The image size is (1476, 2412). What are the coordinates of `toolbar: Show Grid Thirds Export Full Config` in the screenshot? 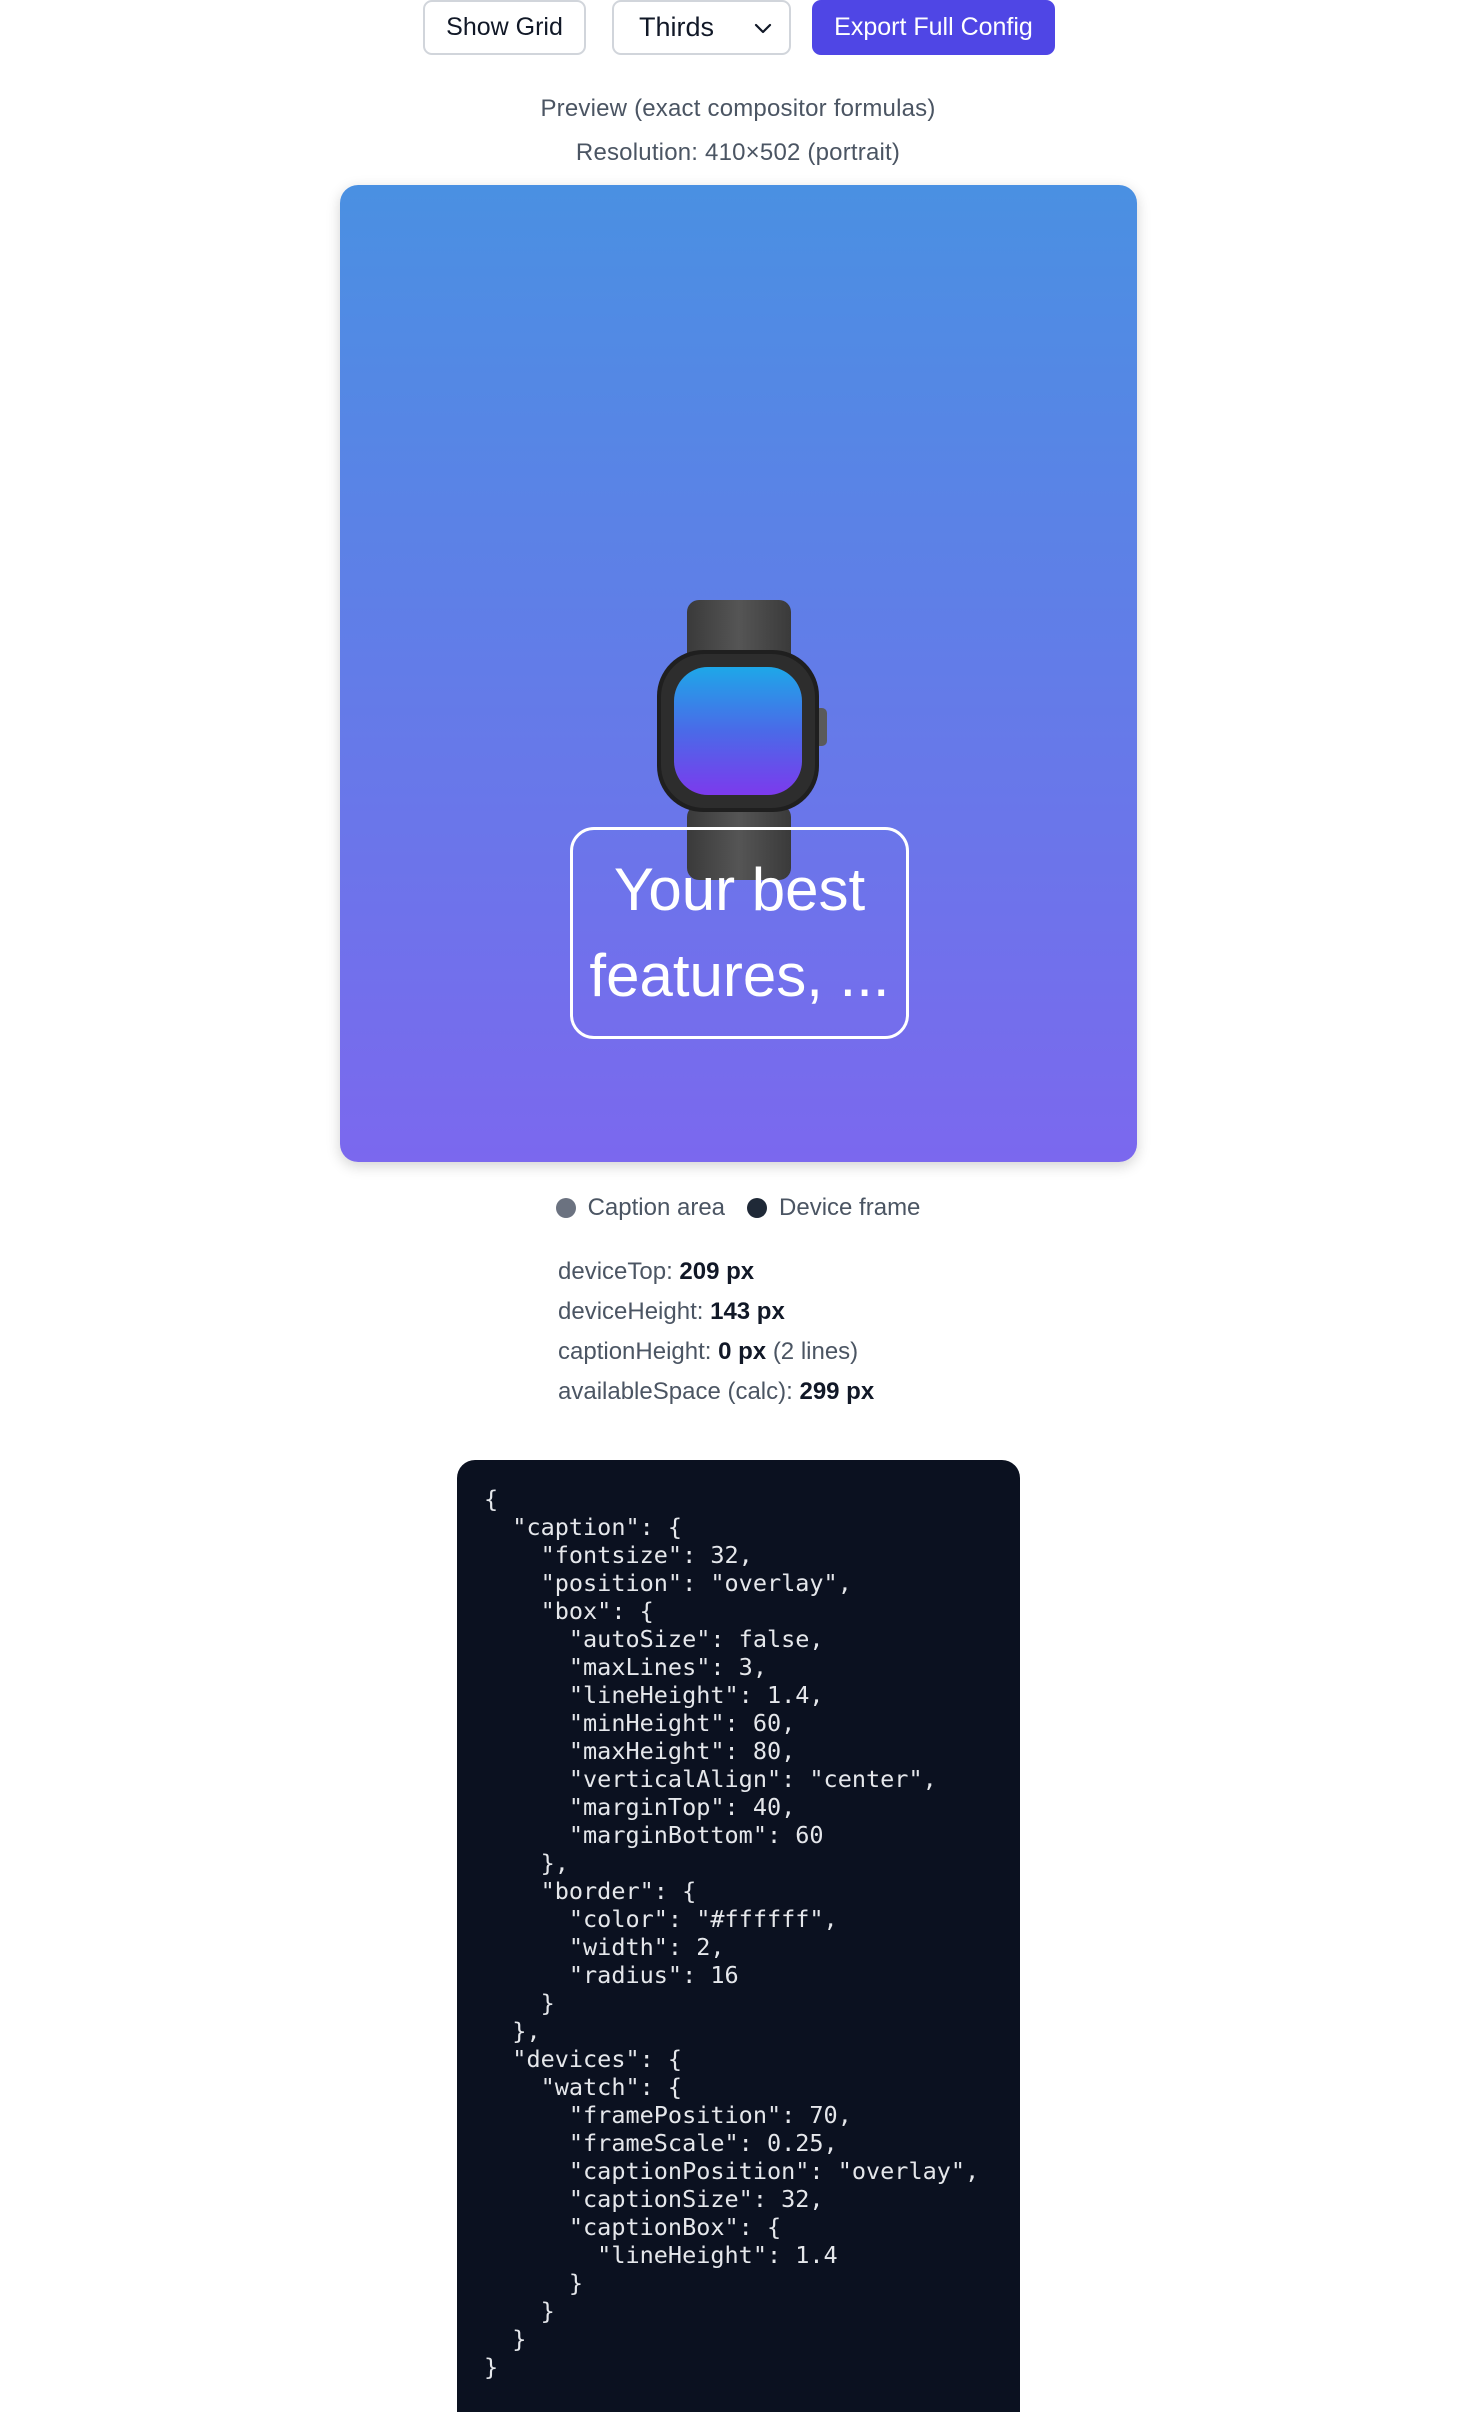 It's located at (738, 28).